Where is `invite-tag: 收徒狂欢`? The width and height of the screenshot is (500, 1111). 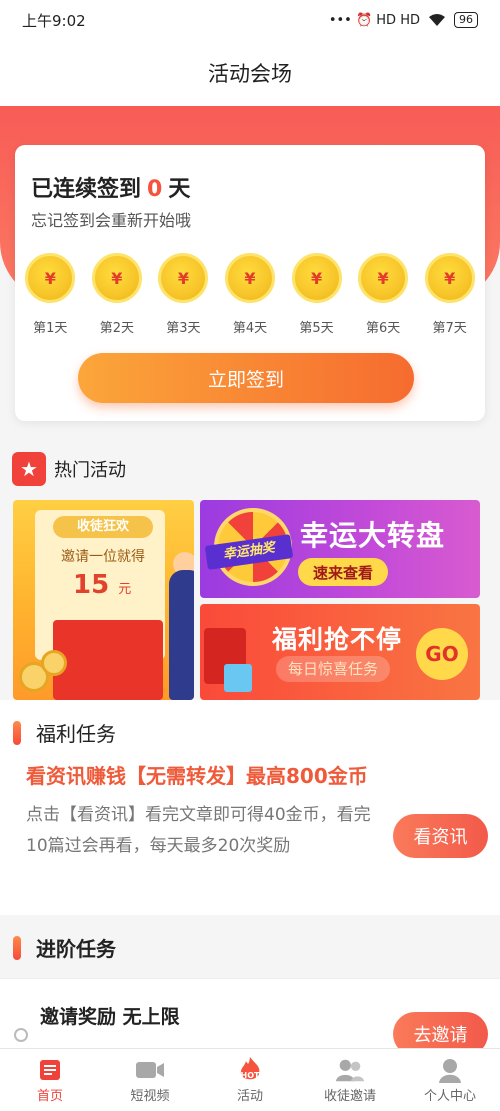
invite-tag: 收徒狂欢 is located at coordinates (103, 527).